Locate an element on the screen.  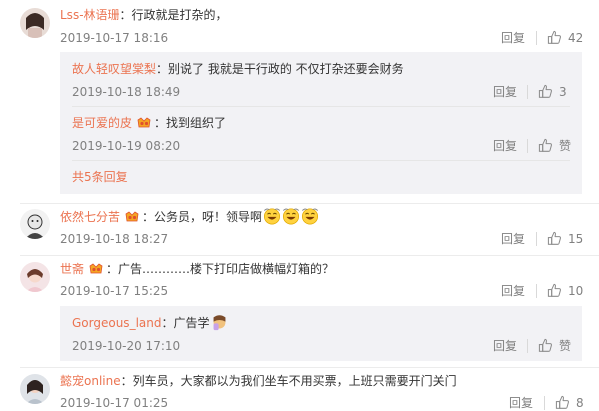
timestamp: 2019-10-17 15:25 is located at coordinates (114, 291).